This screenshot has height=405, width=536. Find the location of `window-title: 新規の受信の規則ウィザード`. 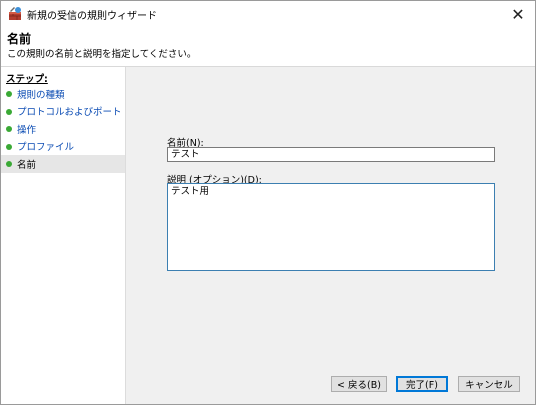

window-title: 新規の受信の規則ウィザード is located at coordinates (92, 16).